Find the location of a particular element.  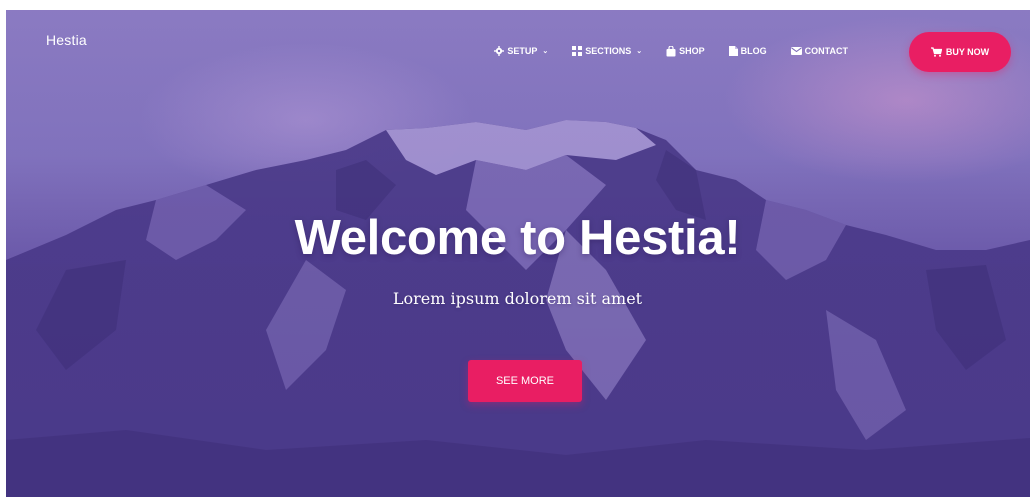

nav-label: CONTACT is located at coordinates (826, 51).